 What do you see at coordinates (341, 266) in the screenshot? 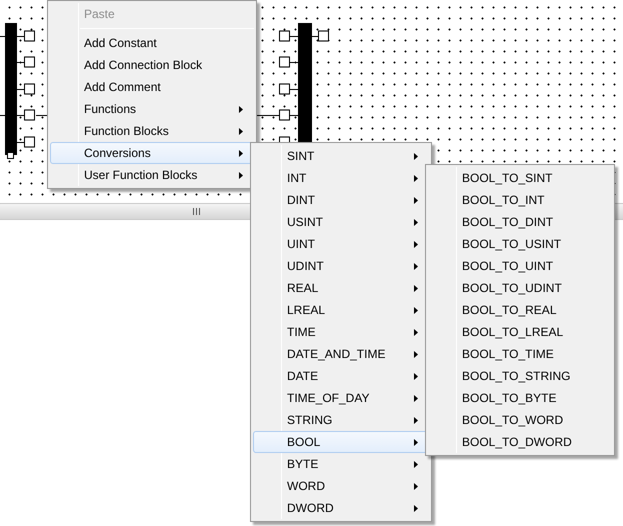
I see `menu-item: UDINT` at bounding box center [341, 266].